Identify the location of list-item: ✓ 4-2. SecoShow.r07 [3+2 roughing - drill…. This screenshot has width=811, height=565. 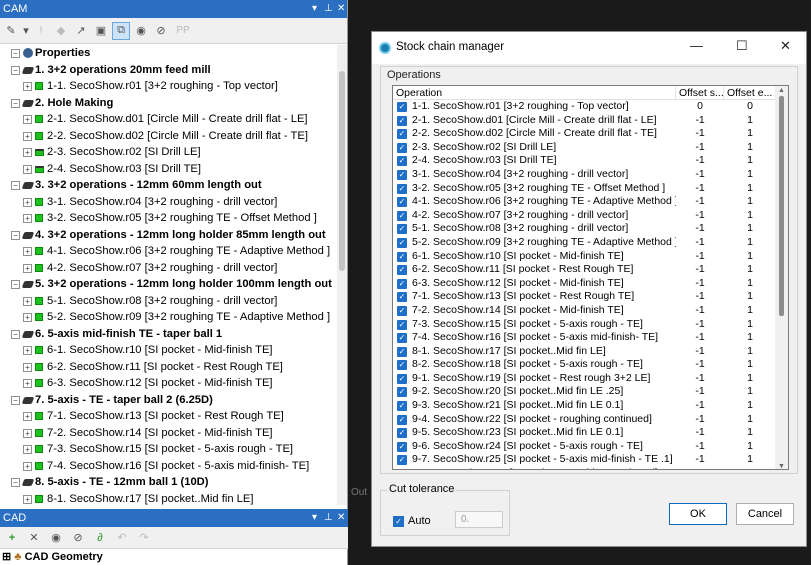
(590, 216).